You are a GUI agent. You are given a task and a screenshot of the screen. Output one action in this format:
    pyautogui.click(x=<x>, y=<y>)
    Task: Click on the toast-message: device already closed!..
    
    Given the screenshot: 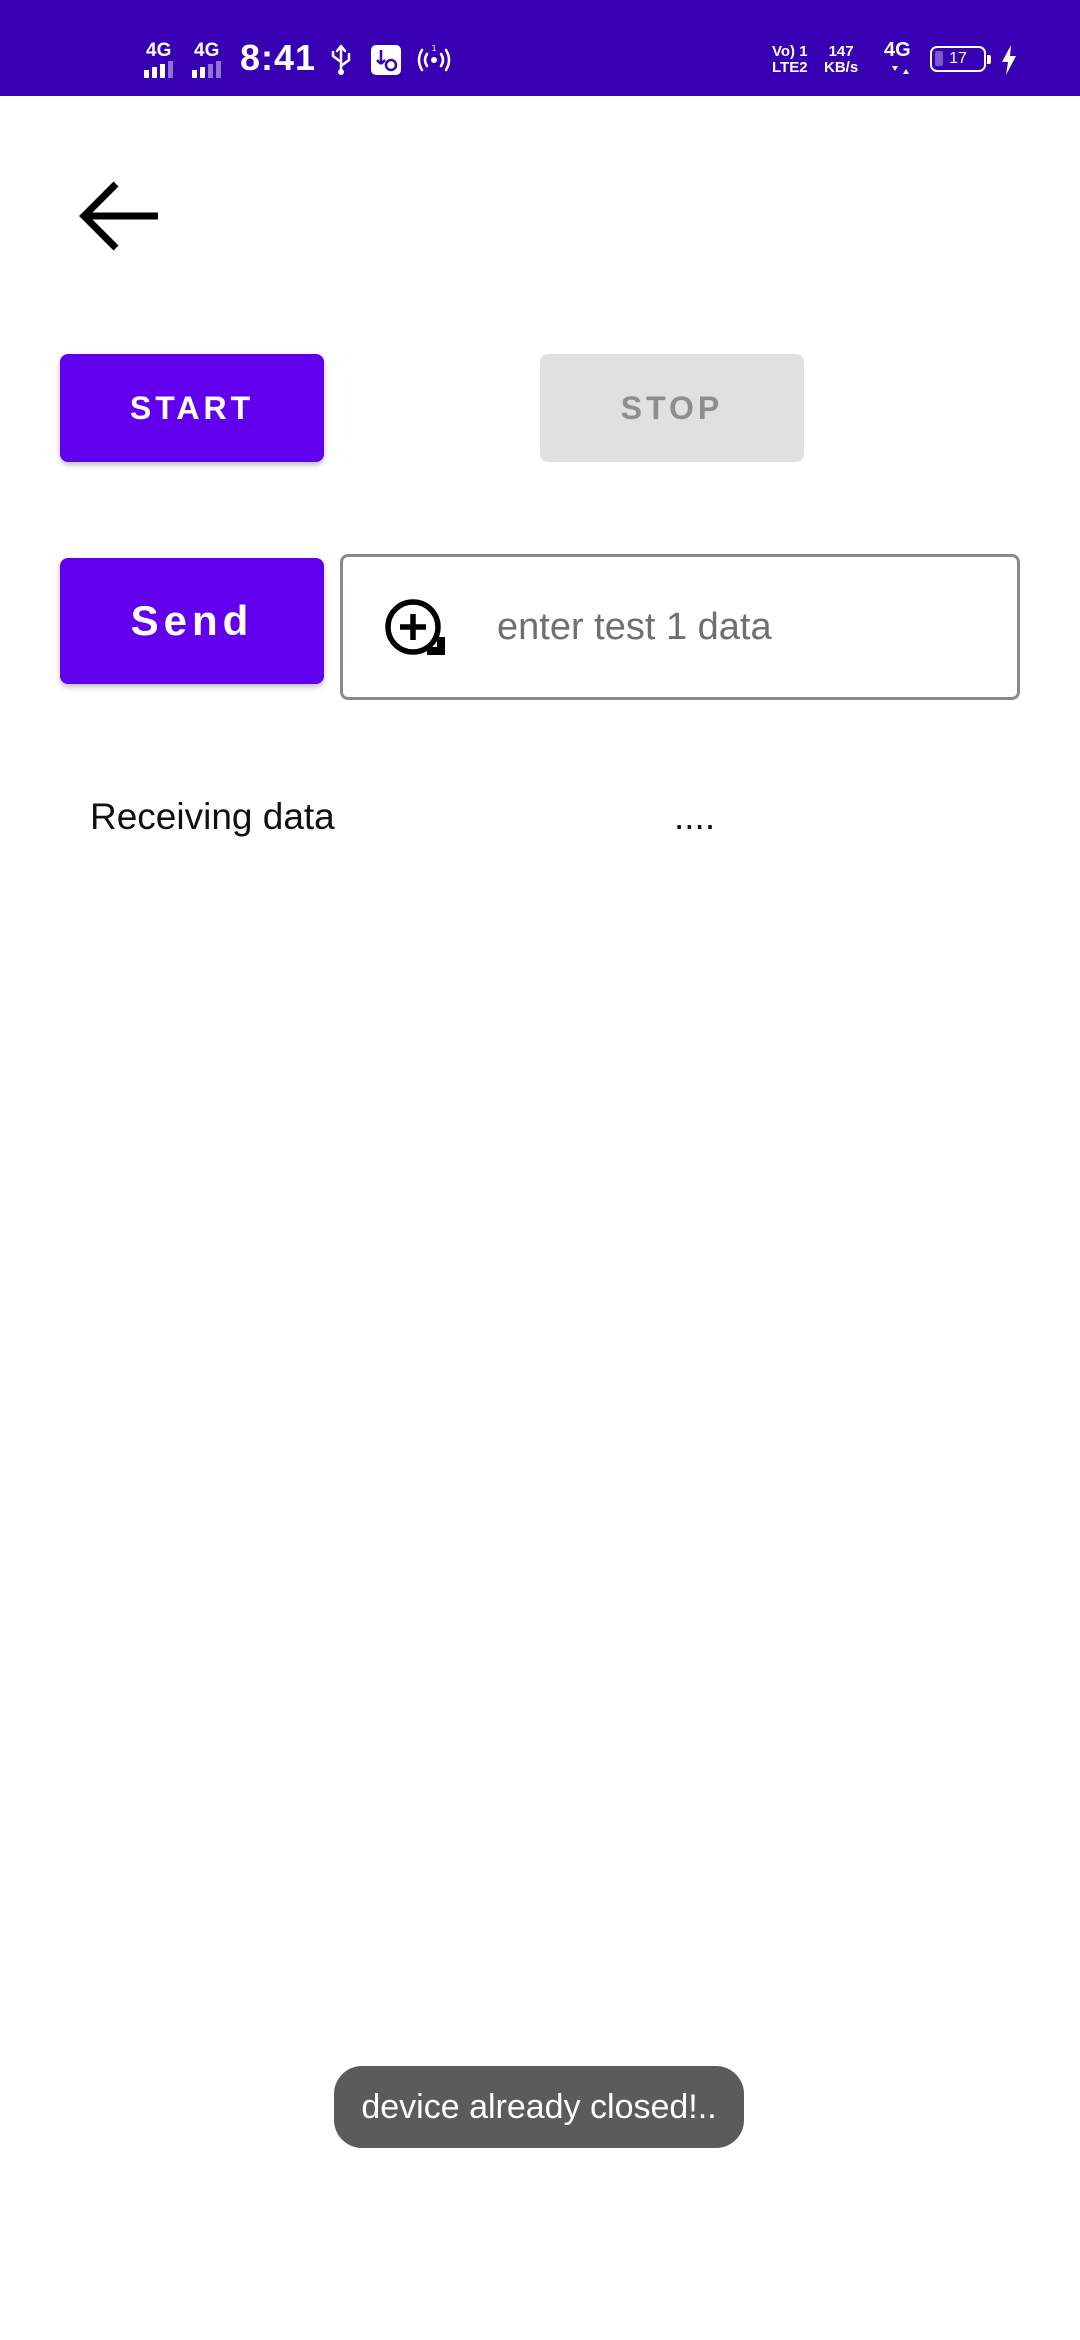 What is the action you would take?
    pyautogui.click(x=539, y=2107)
    